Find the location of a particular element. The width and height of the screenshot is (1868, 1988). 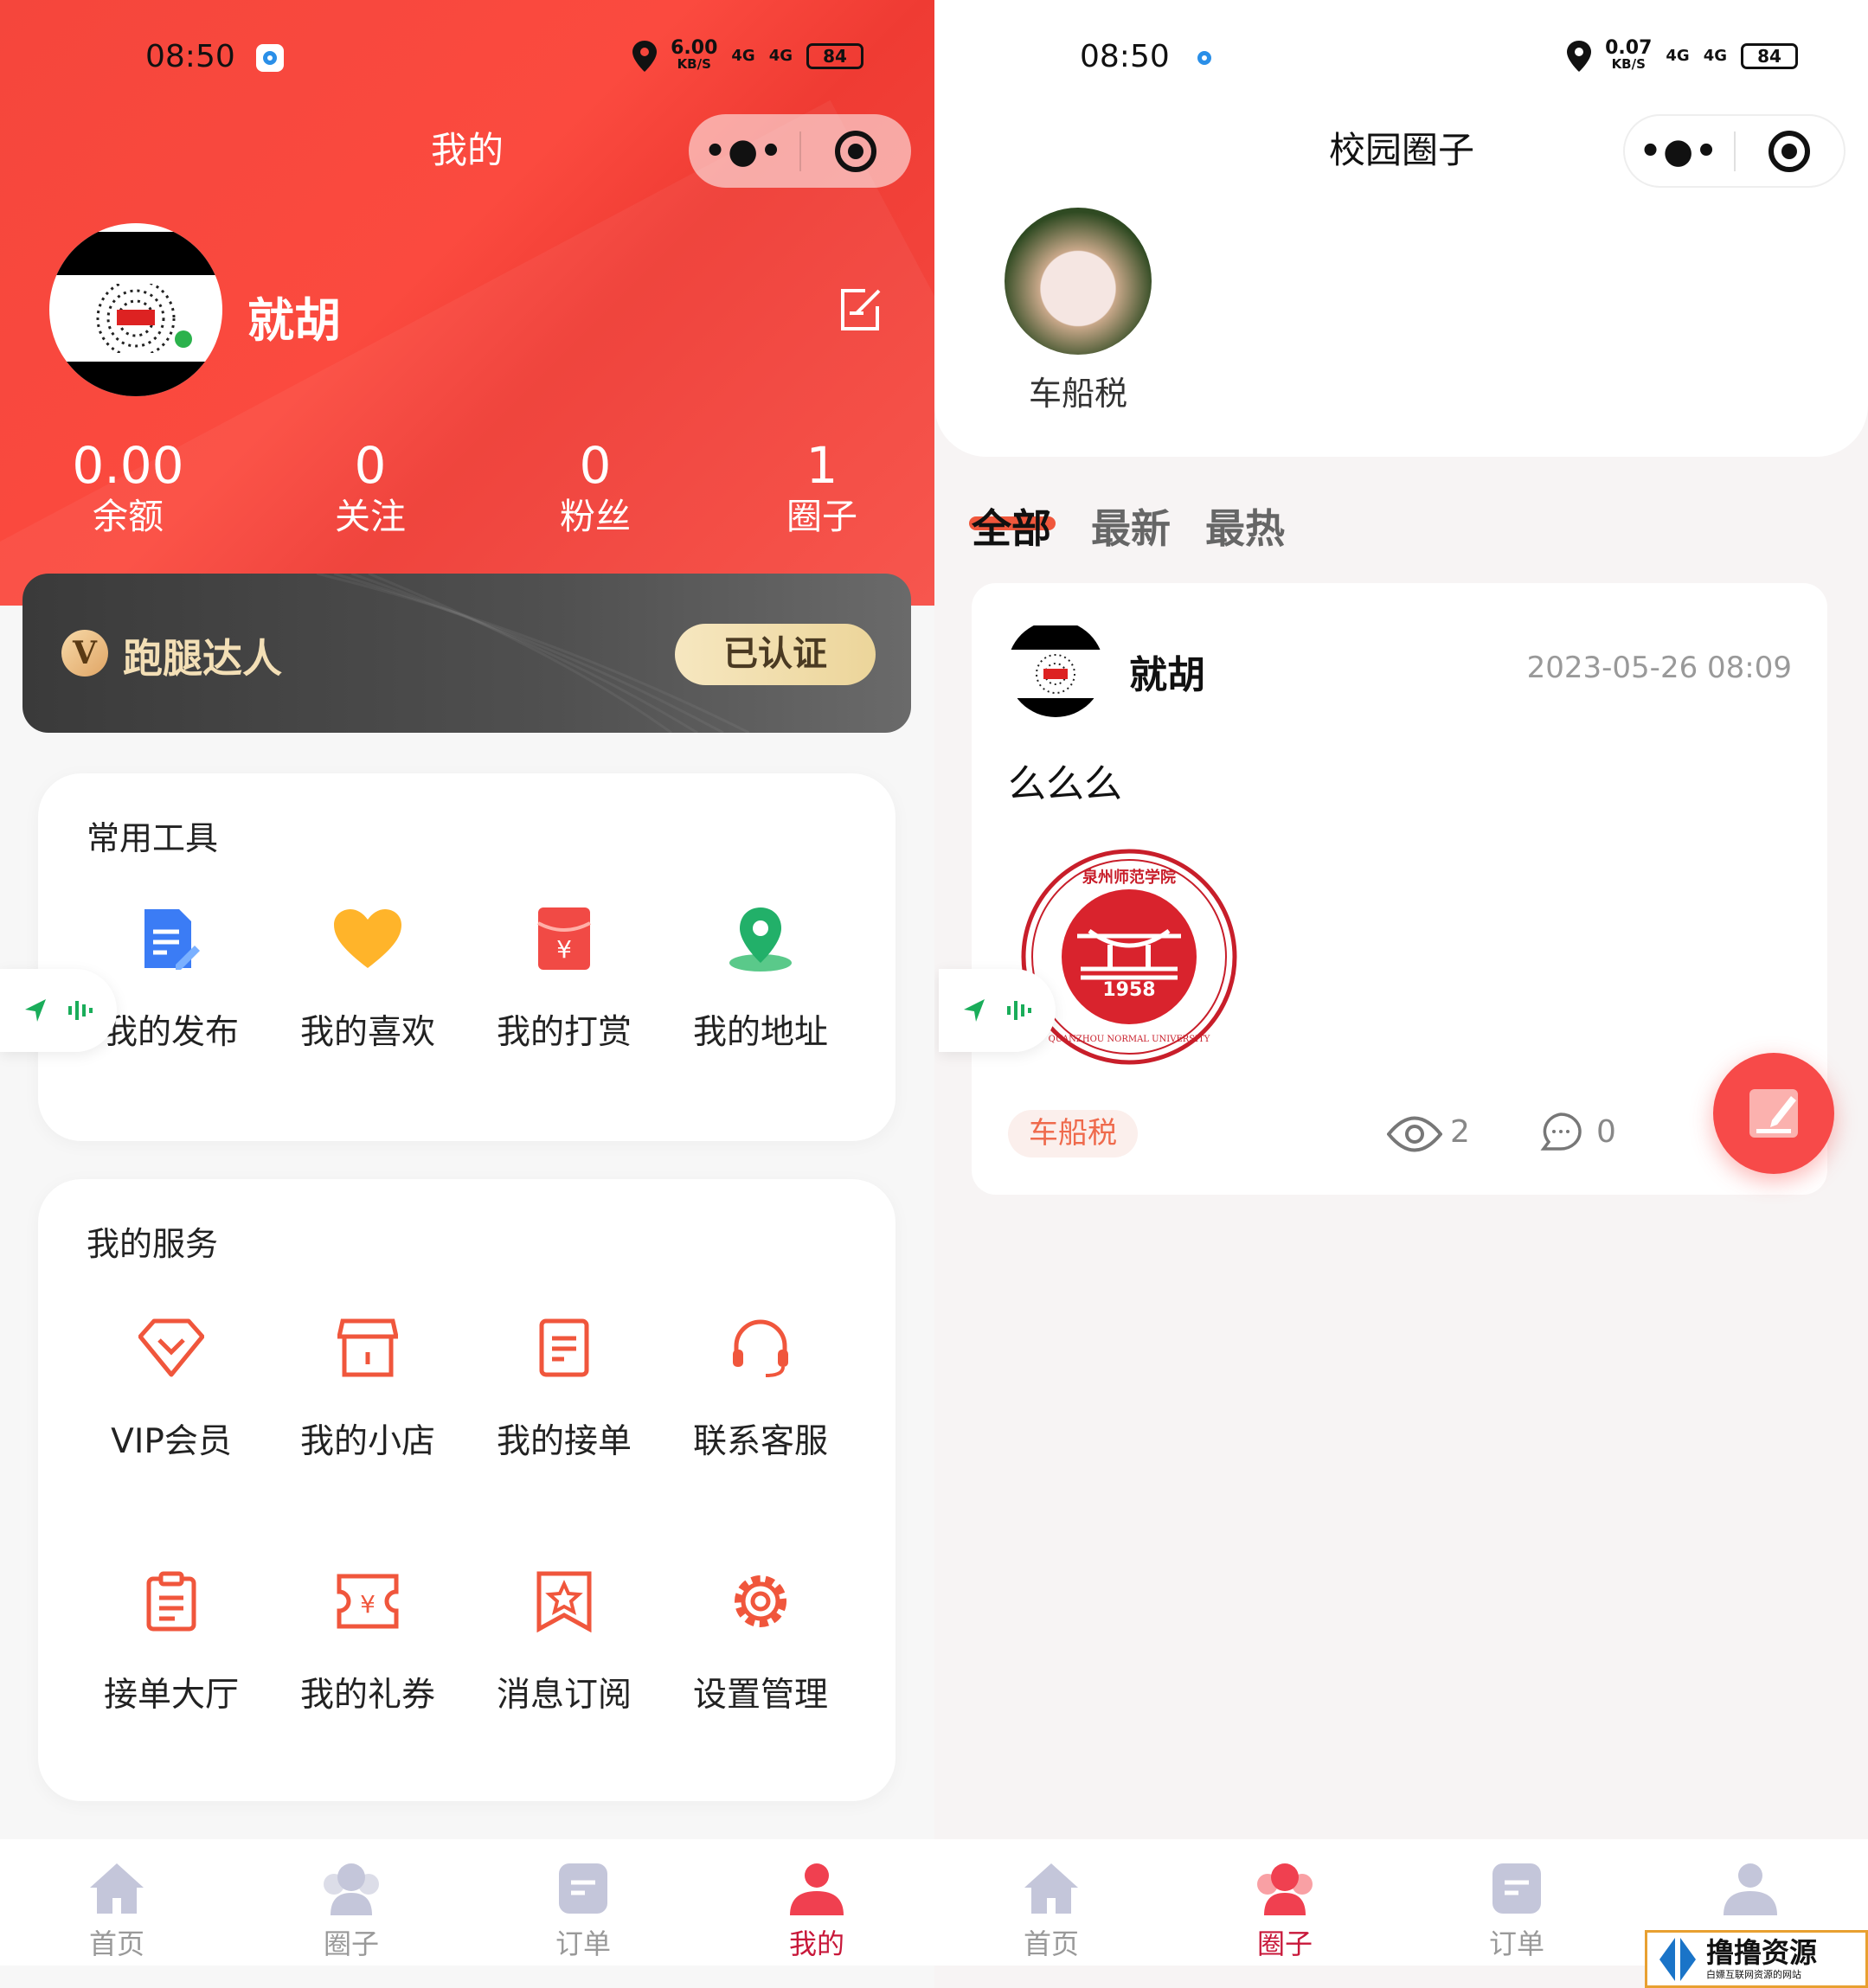

navigation-arrow-icon is located at coordinates (35, 1010).